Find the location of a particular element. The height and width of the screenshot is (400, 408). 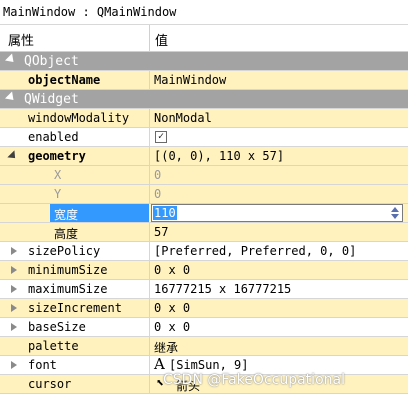

property-row-x: X 0 is located at coordinates (204, 175).